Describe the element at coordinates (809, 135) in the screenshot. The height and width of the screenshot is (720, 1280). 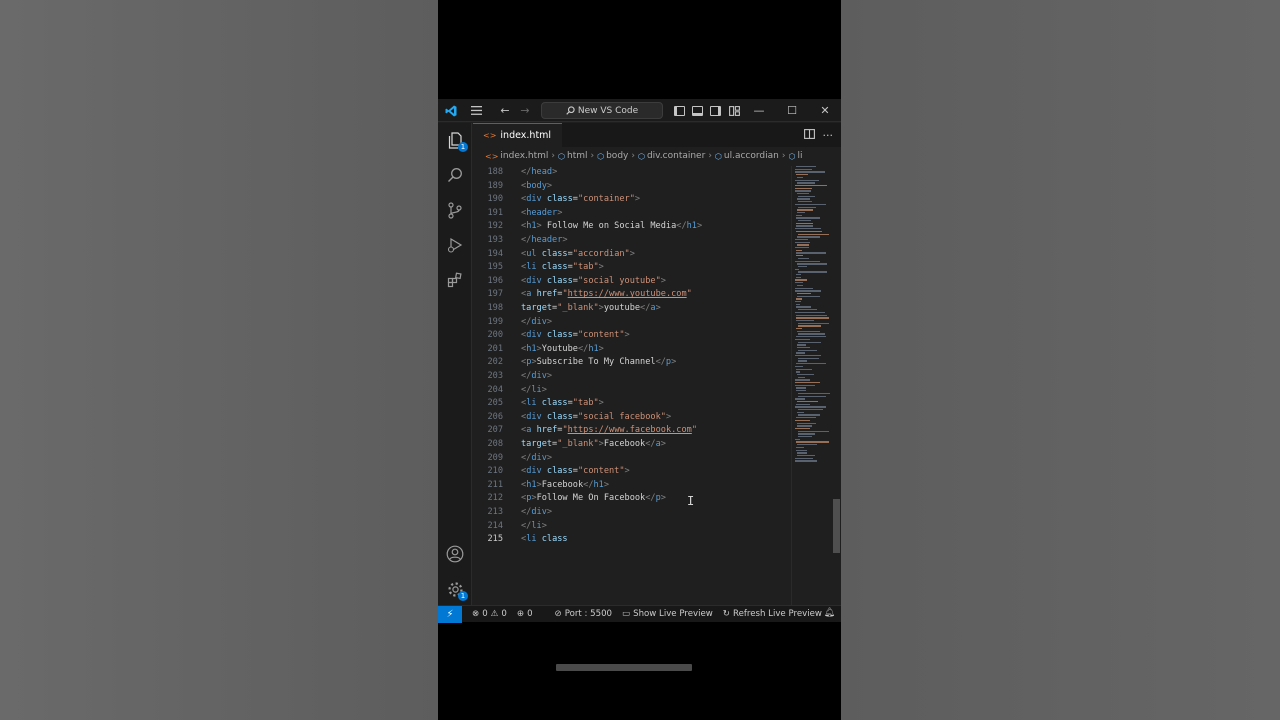
I see `split-editor-icon` at that location.